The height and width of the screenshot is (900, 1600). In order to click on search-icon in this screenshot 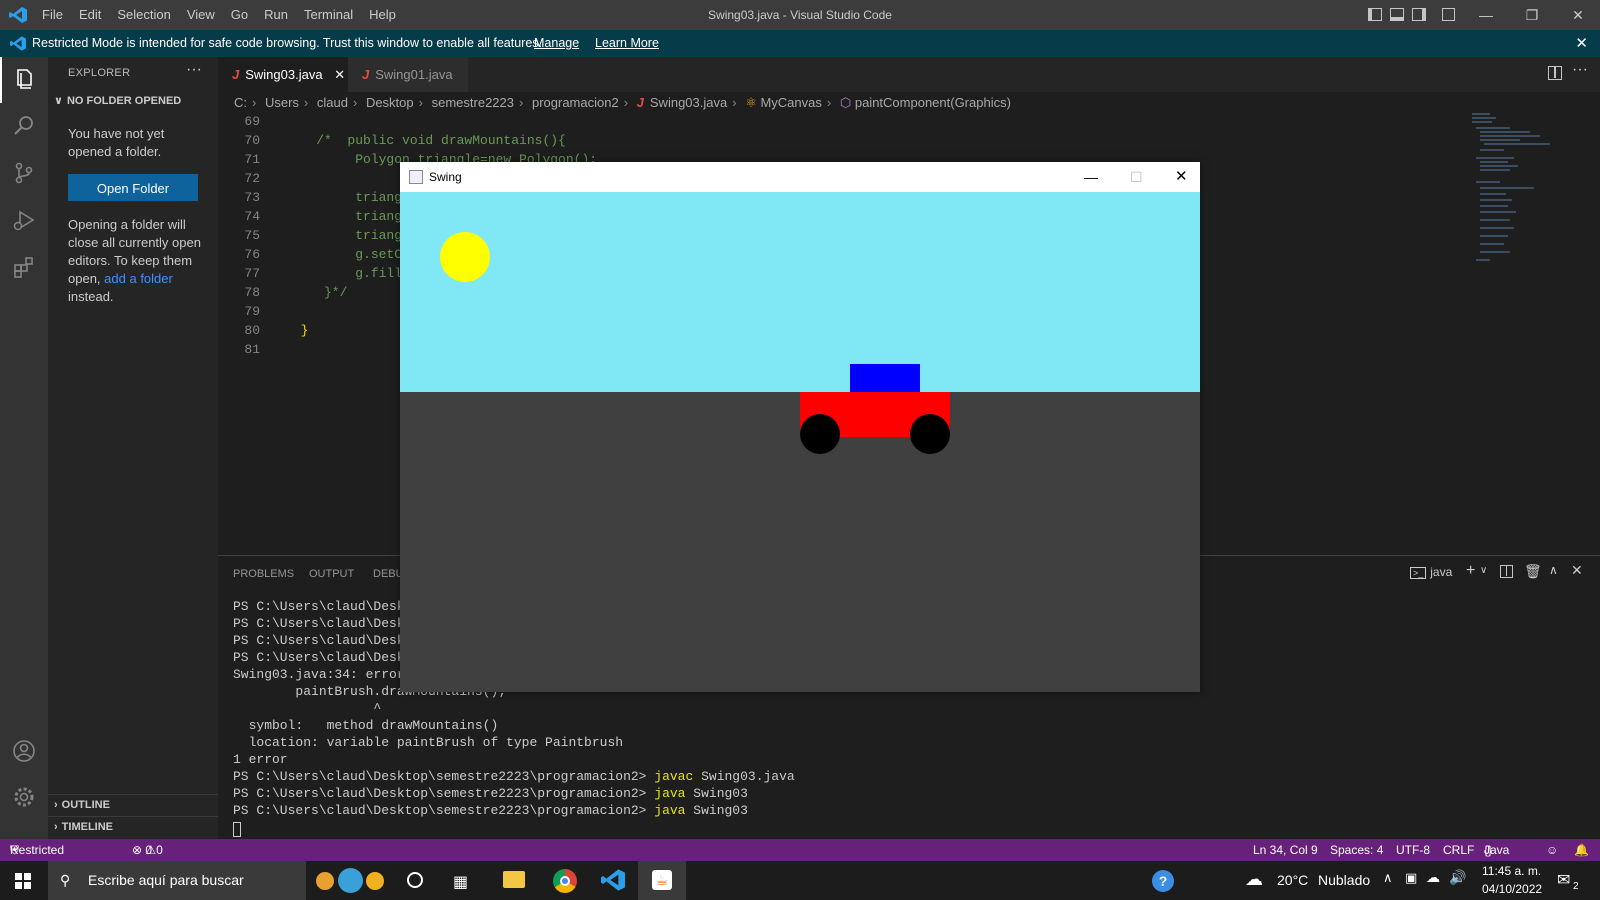, I will do `click(24, 126)`.